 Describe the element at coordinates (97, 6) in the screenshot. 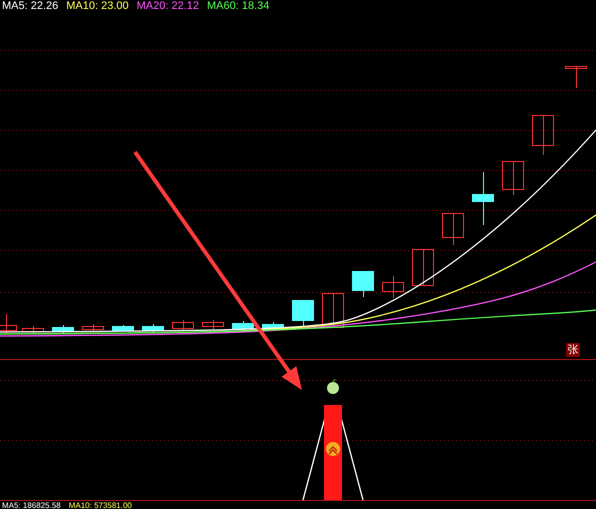

I see `moving-average-label: MA10: 23.00` at that location.